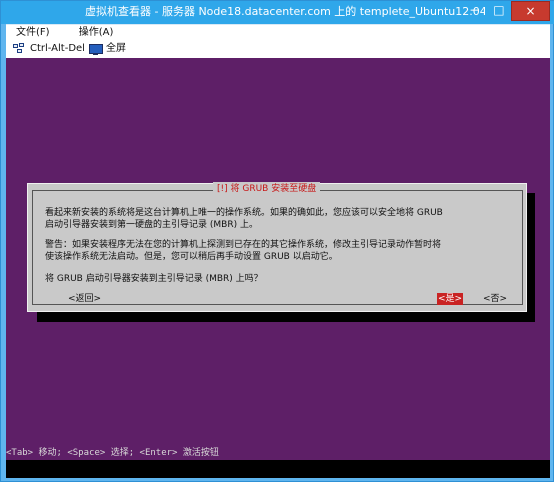 Image resolution: width=554 pixels, height=482 pixels. I want to click on yes-button: <是>, so click(450, 299).